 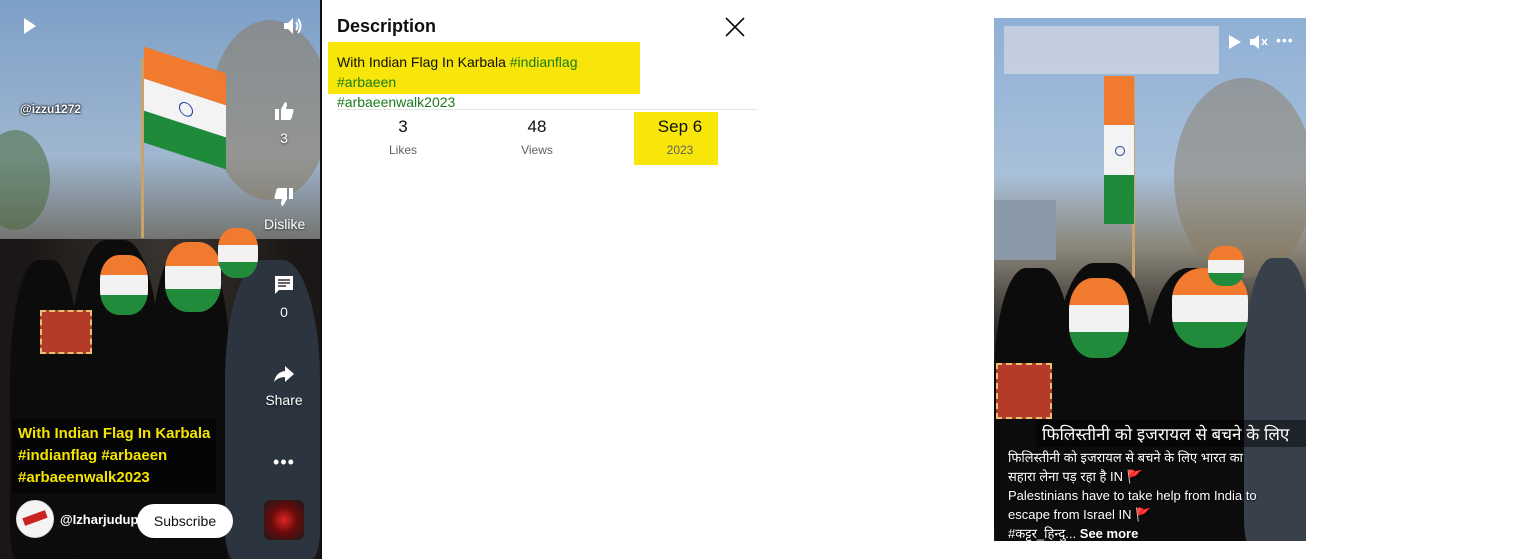 What do you see at coordinates (387, 26) in the screenshot?
I see `description-heading: Description` at bounding box center [387, 26].